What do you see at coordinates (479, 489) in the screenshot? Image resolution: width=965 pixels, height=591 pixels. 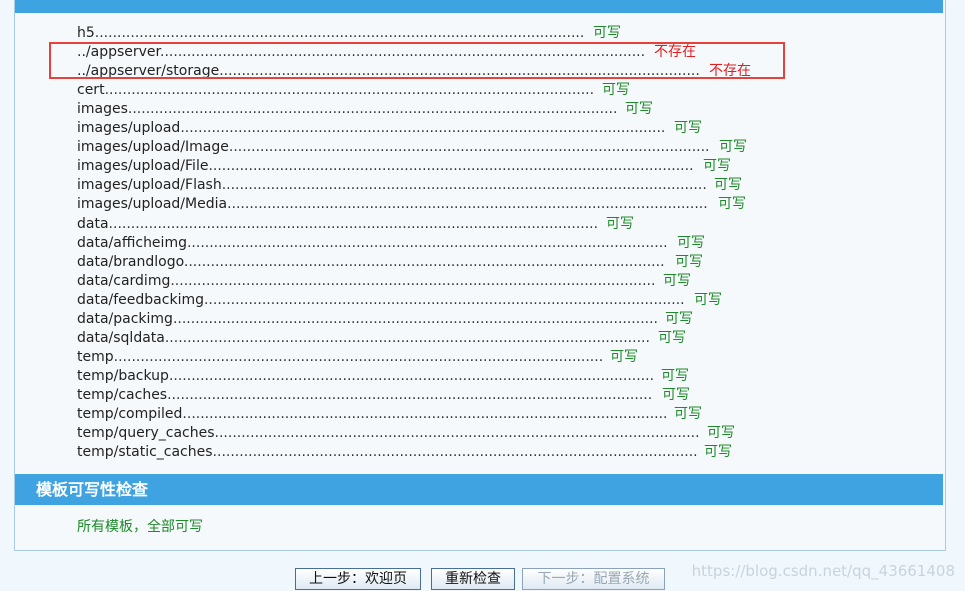 I see `template-section-header: 模板可写性检查` at bounding box center [479, 489].